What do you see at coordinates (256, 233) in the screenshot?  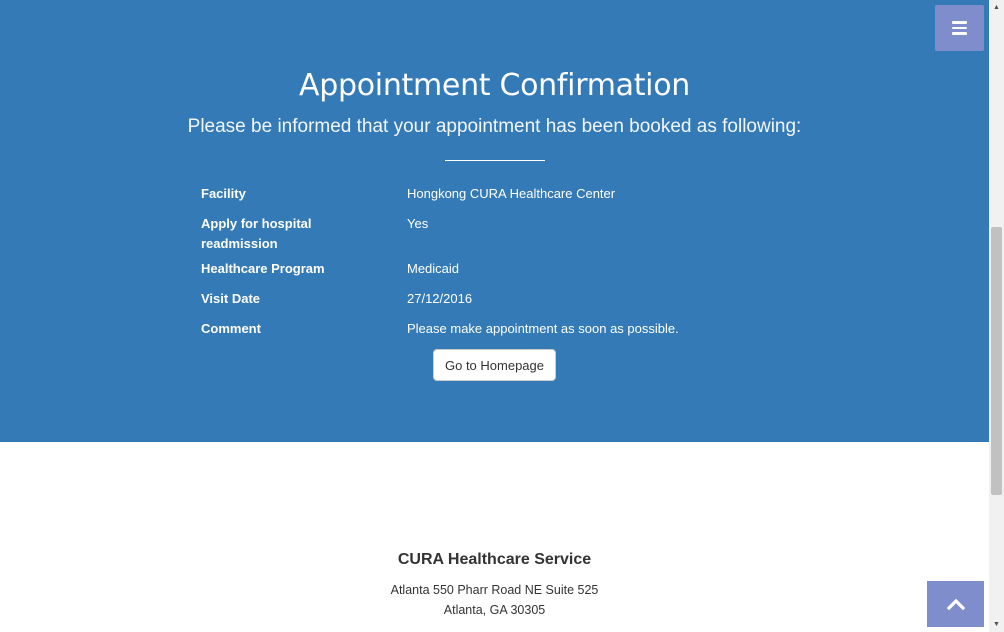 I see `readmission-label: Apply for hospital readmission` at bounding box center [256, 233].